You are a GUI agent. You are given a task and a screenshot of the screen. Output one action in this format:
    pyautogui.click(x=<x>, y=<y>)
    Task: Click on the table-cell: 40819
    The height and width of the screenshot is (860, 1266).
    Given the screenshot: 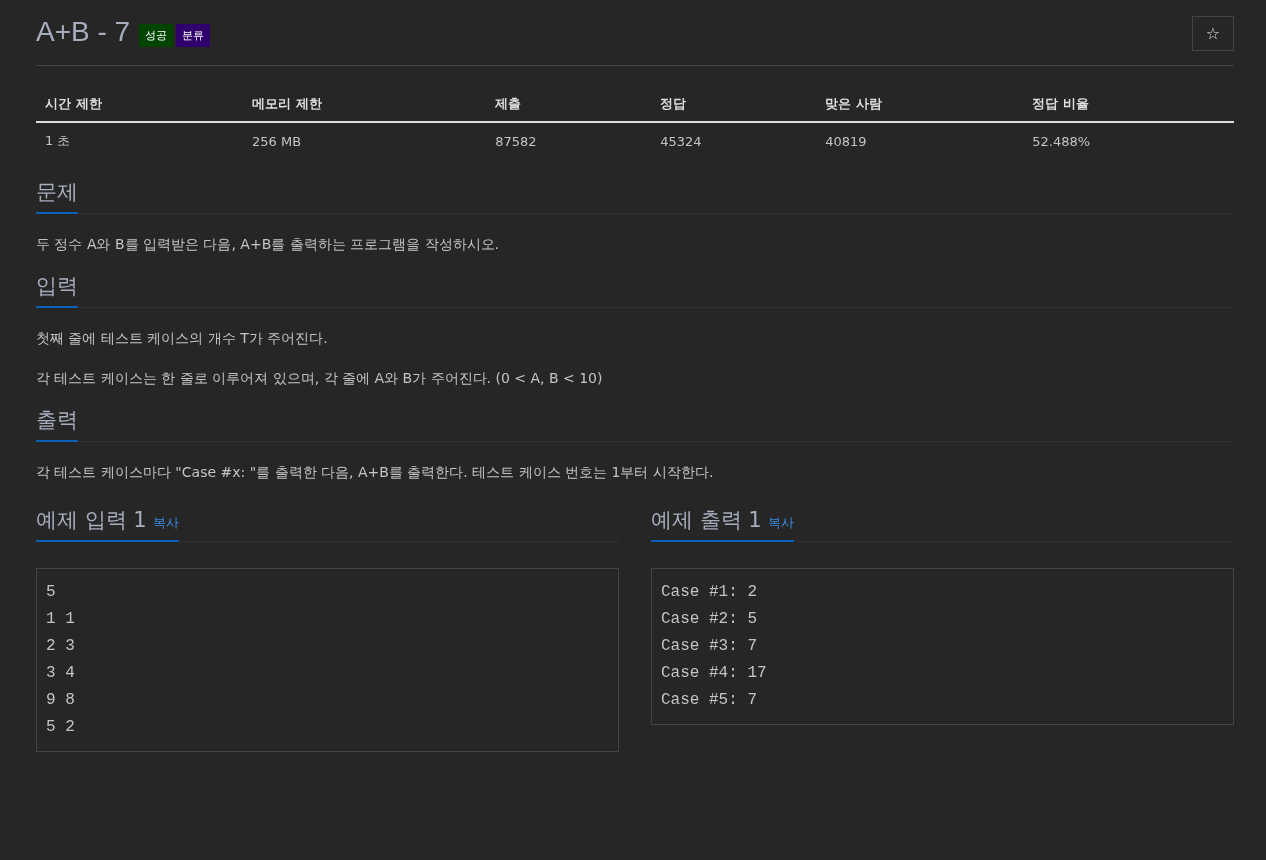 What is the action you would take?
    pyautogui.click(x=920, y=141)
    